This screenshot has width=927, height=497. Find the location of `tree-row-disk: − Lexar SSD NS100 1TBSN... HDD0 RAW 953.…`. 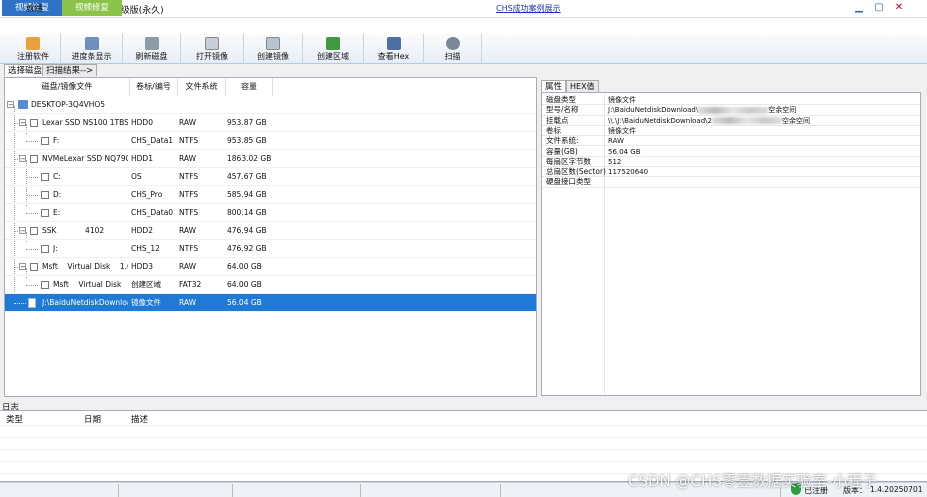

tree-row-disk: − Lexar SSD NS100 1TBSN... HDD0 RAW 953.… is located at coordinates (270, 123).